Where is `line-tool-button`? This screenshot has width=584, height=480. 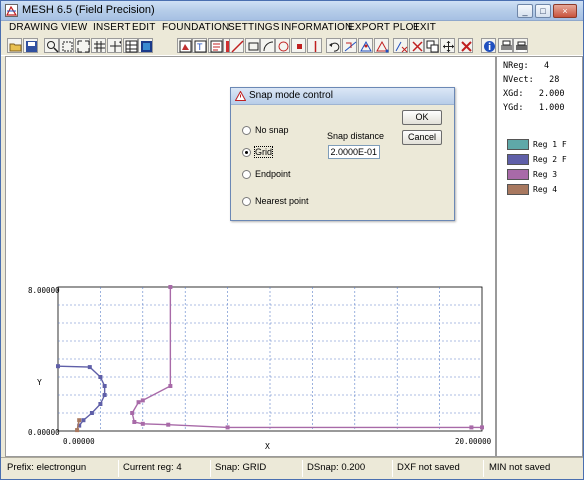 line-tool-button is located at coordinates (236, 45).